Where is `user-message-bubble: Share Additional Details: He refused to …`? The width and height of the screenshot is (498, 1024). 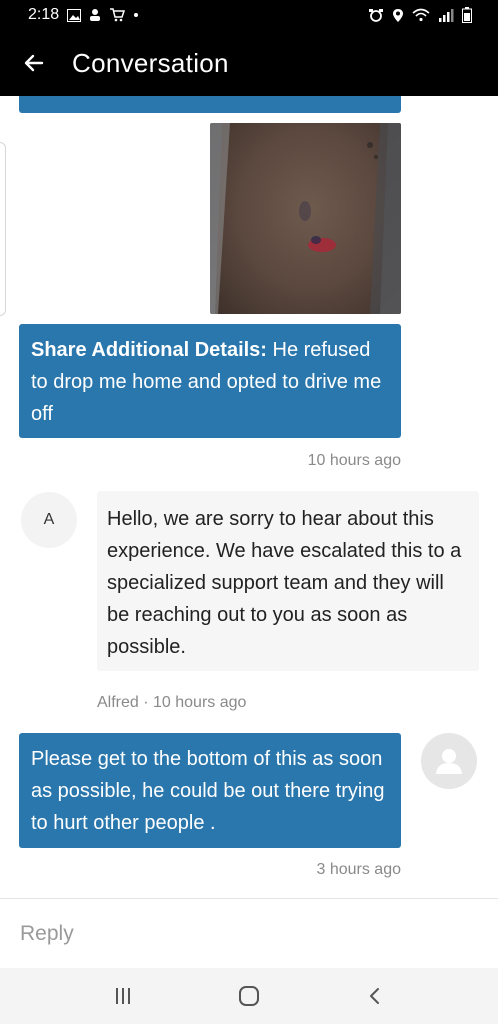 user-message-bubble: Share Additional Details: He refused to … is located at coordinates (210, 381).